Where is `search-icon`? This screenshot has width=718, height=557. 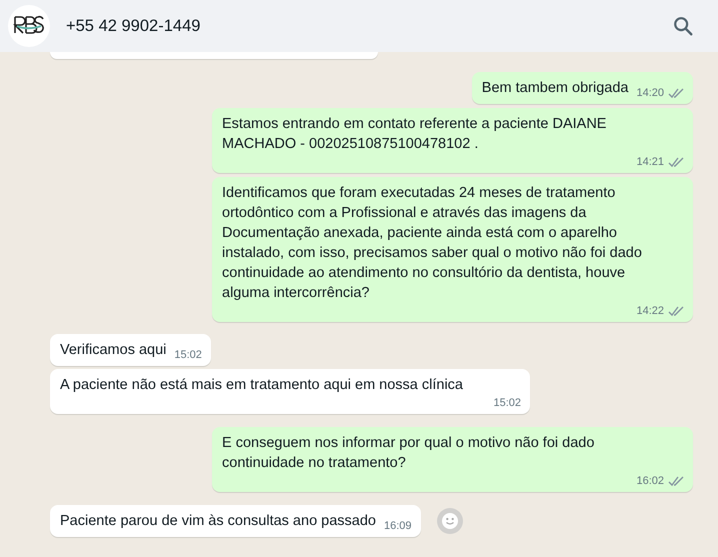 search-icon is located at coordinates (683, 25).